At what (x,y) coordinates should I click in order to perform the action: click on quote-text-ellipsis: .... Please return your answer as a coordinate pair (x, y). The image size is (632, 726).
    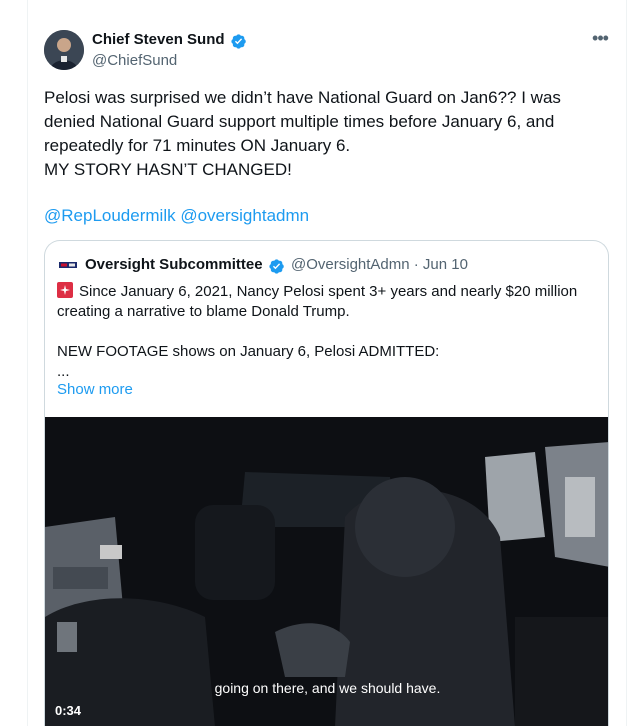
    Looking at the image, I should click on (63, 371).